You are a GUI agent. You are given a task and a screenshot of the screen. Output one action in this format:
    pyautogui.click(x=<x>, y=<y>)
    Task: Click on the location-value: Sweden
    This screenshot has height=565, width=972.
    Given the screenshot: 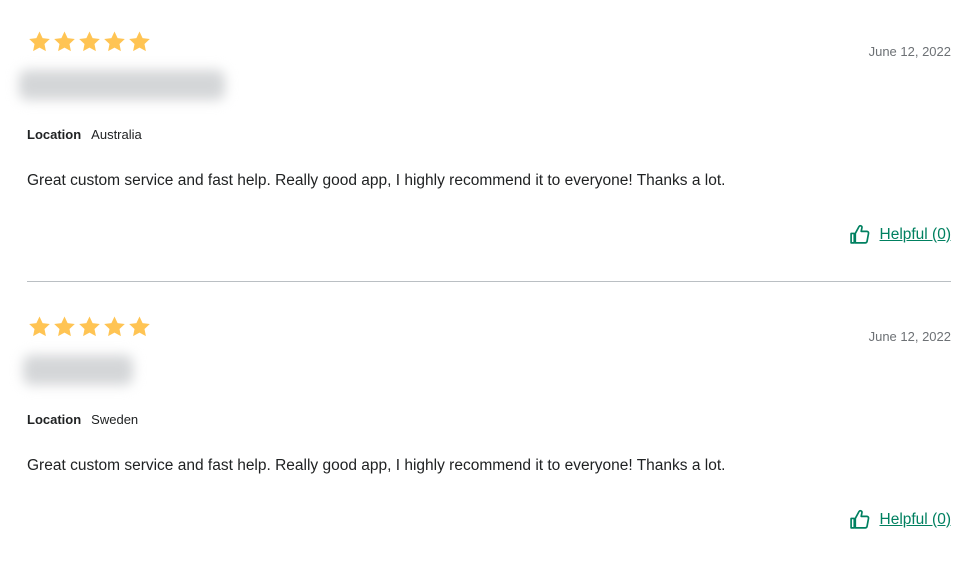 What is the action you would take?
    pyautogui.click(x=115, y=419)
    